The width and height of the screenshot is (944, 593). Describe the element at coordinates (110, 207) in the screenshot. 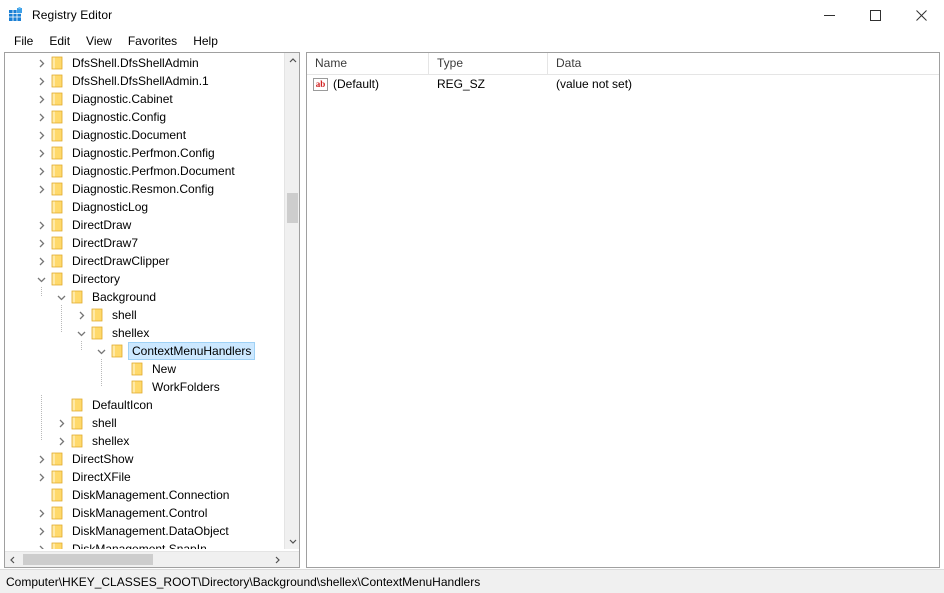

I see `tree-item-label: DiagnosticLog` at that location.